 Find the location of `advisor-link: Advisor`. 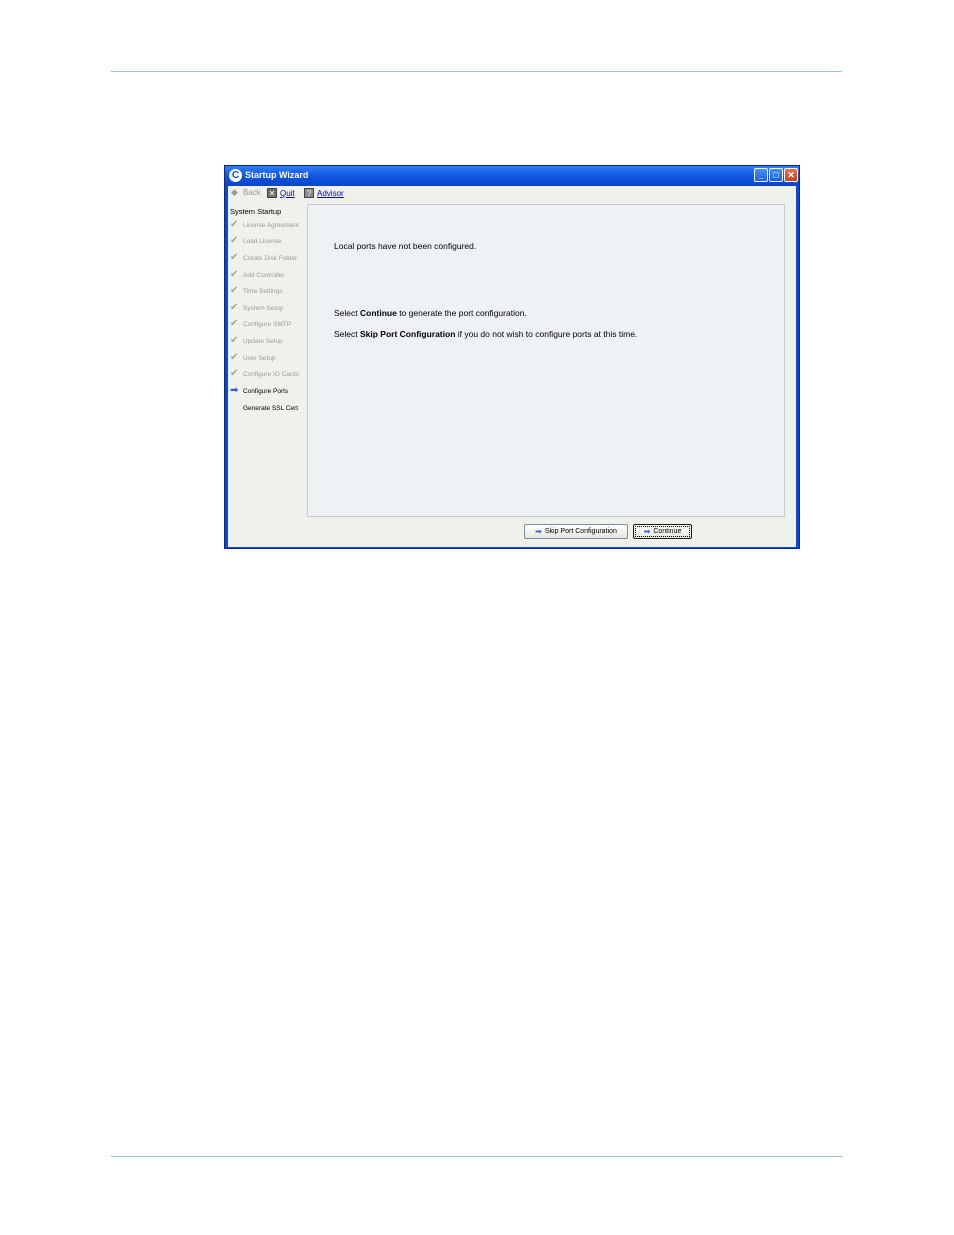

advisor-link: Advisor is located at coordinates (330, 193).